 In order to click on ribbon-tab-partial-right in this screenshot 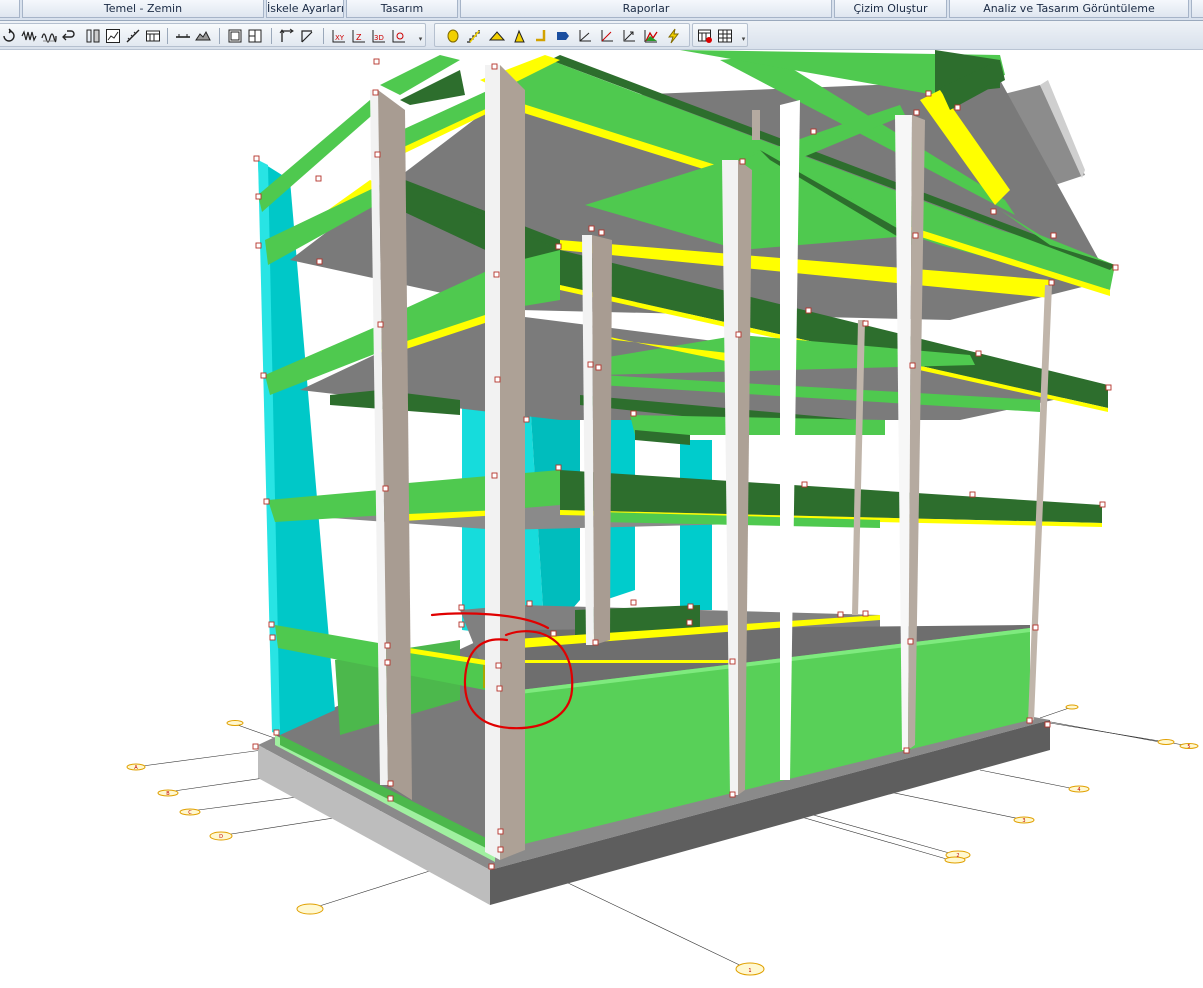, I will do `click(1197, 9)`.